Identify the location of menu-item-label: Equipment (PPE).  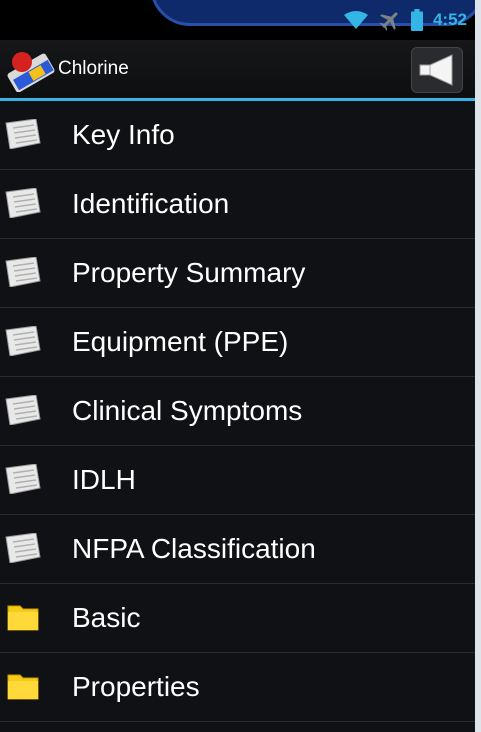
(180, 341).